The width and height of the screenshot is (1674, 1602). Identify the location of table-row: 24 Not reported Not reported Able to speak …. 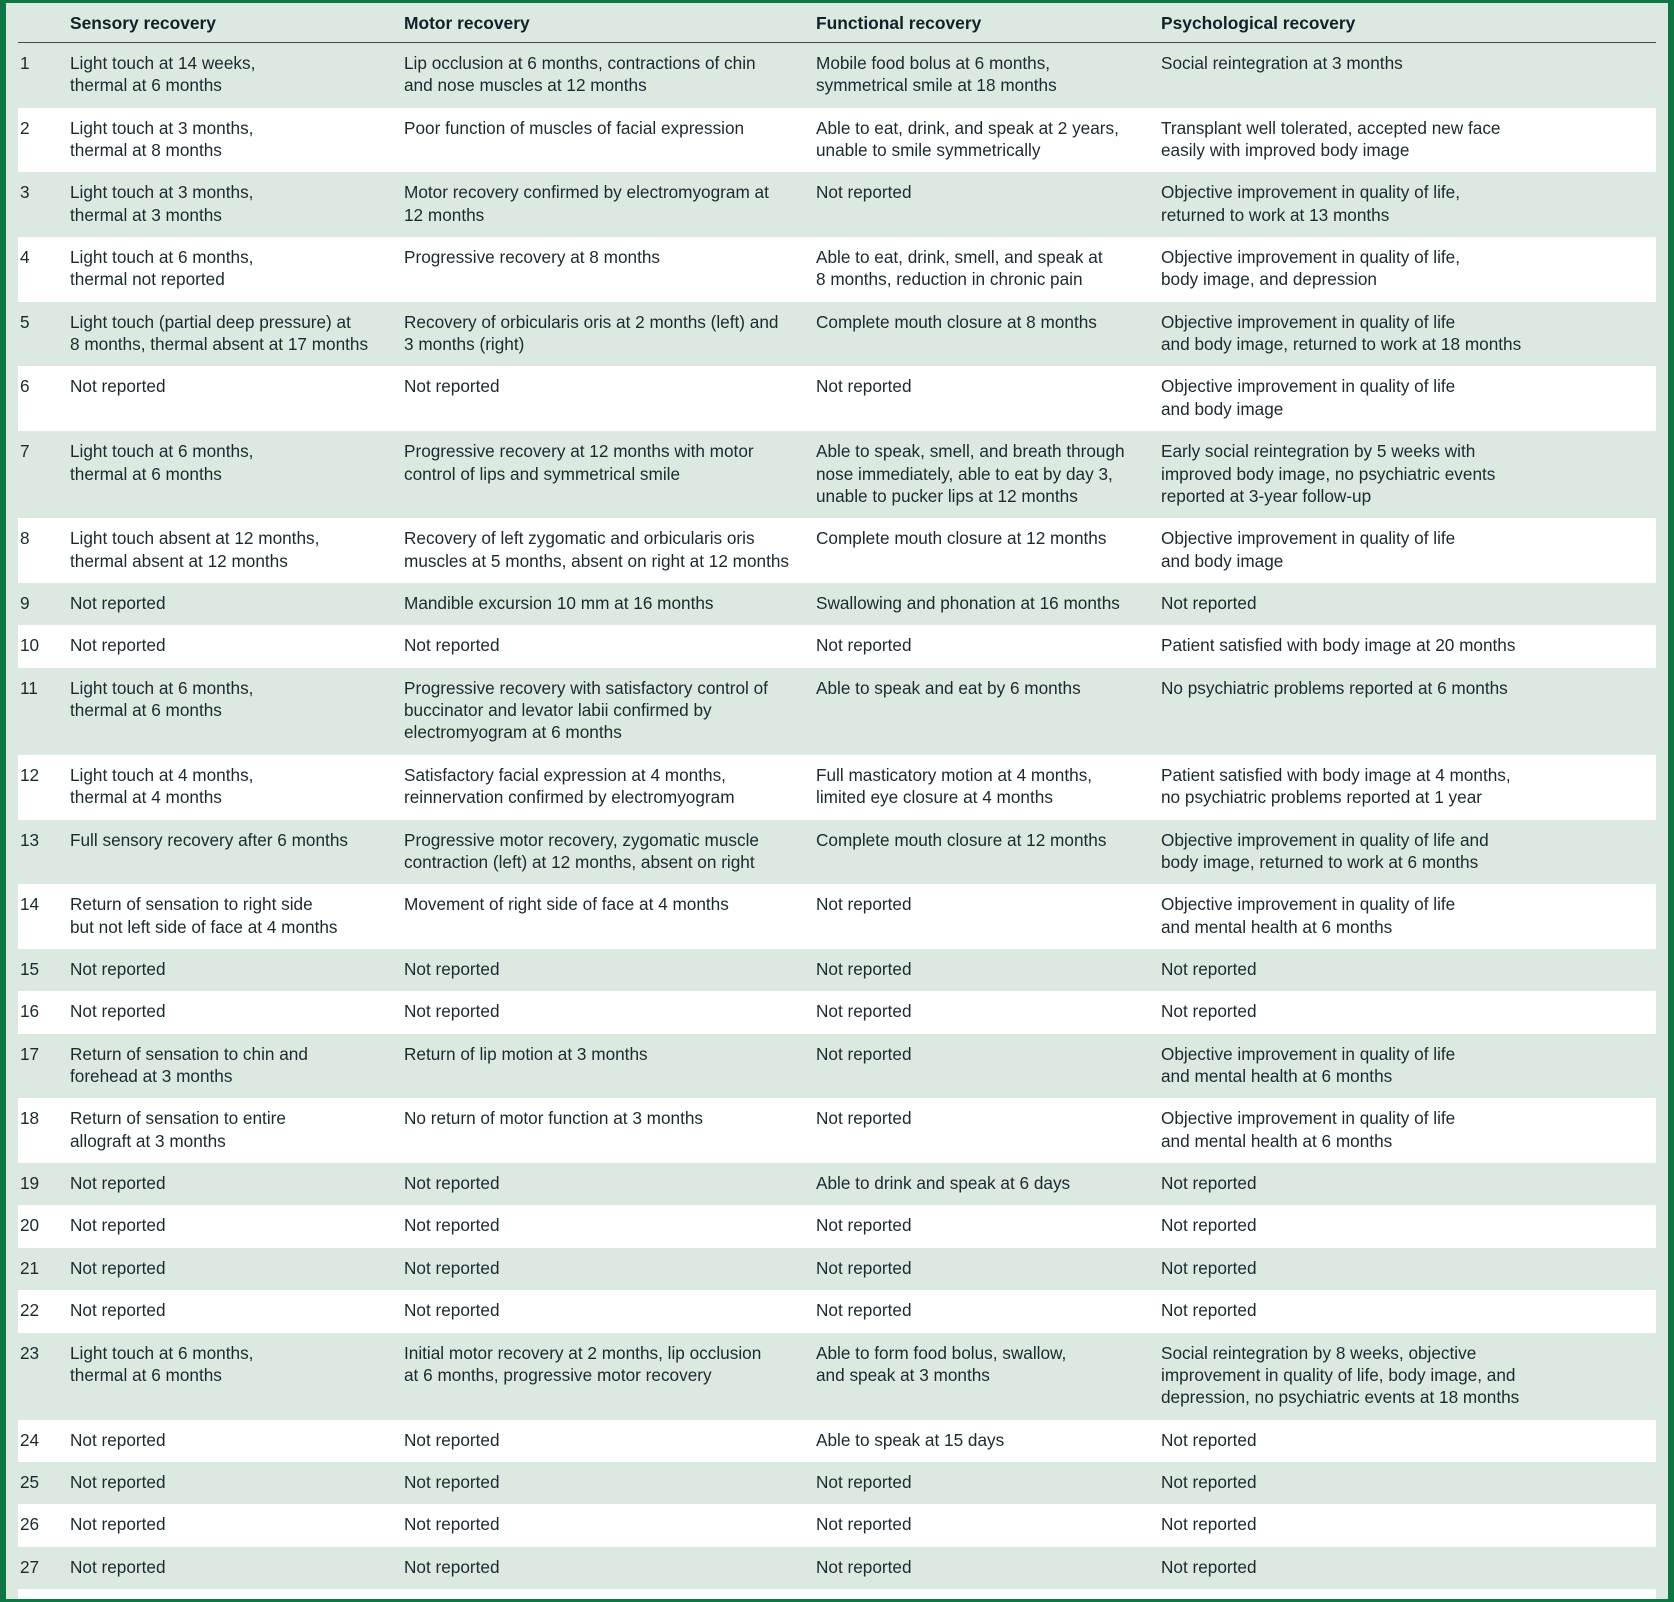
(837, 1440).